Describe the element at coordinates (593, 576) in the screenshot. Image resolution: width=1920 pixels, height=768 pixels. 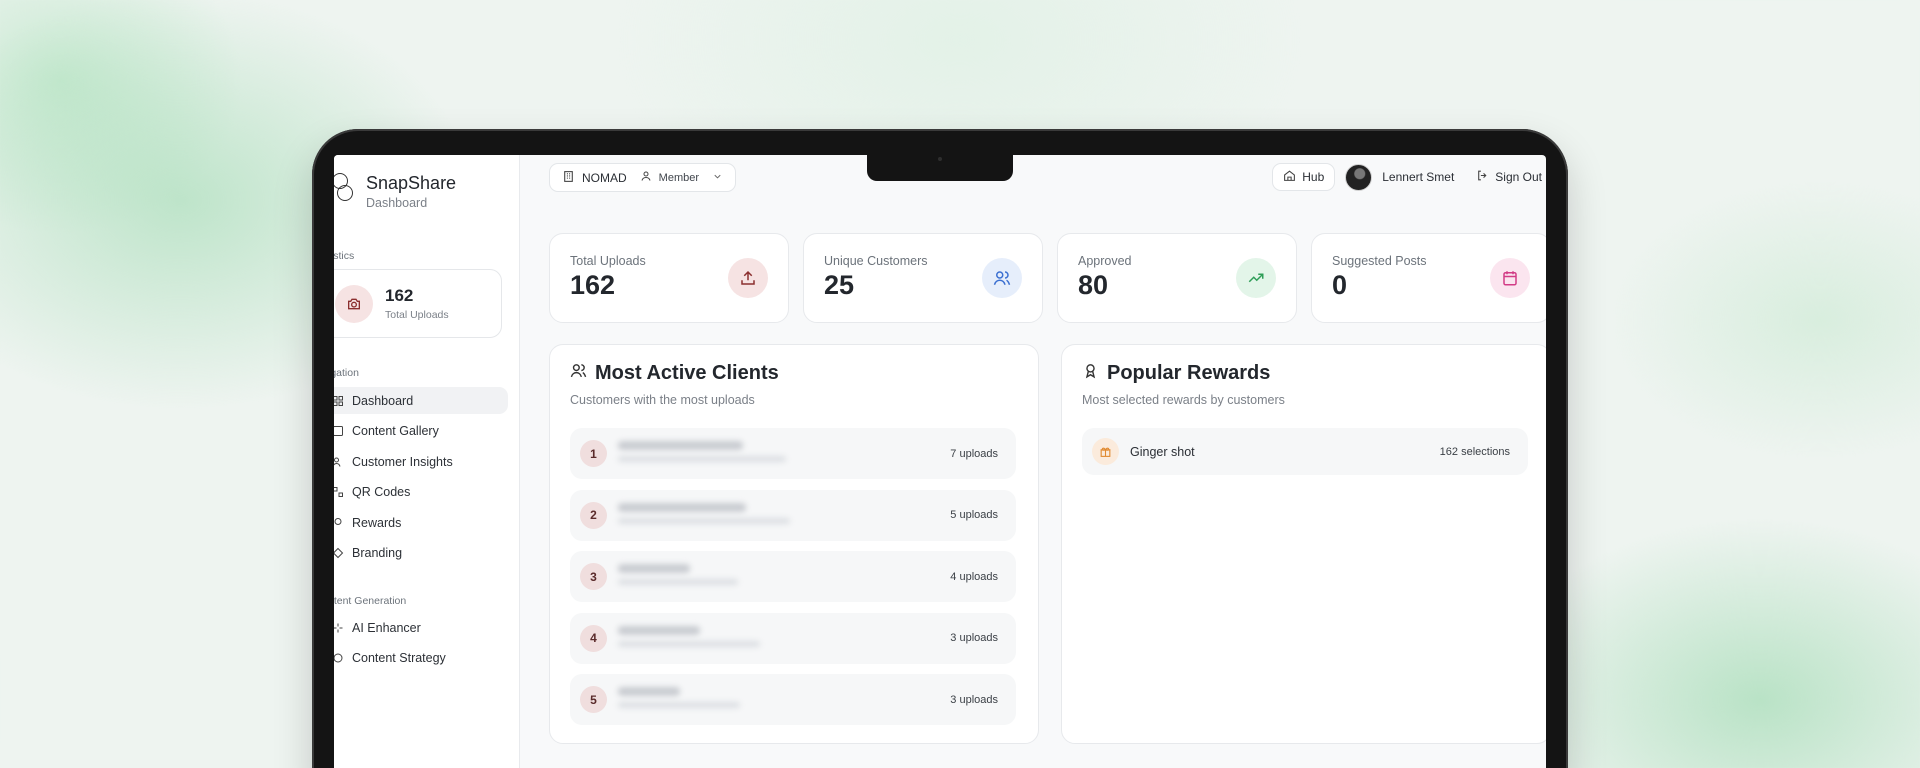
I see `rank-badge: 3` at that location.